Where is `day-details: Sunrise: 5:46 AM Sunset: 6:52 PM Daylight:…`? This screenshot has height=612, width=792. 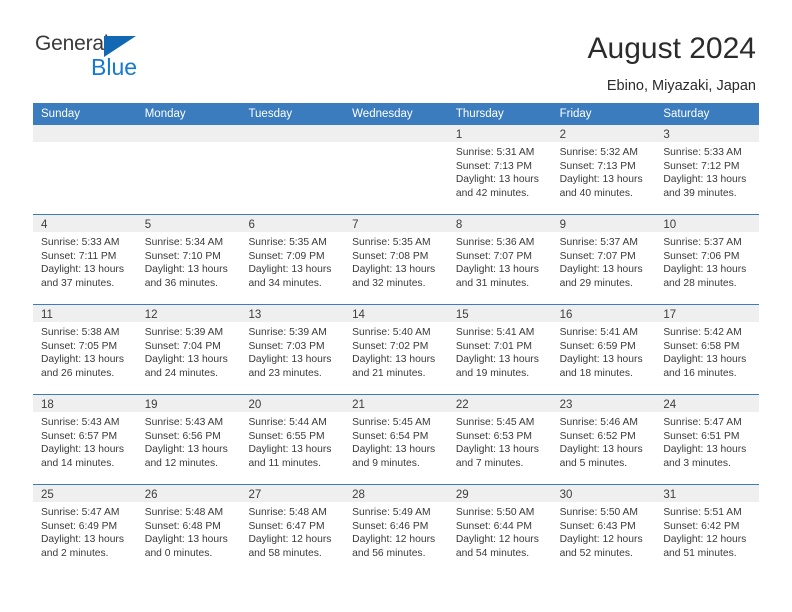 day-details: Sunrise: 5:46 AM Sunset: 6:52 PM Daylight:… is located at coordinates (604, 441).